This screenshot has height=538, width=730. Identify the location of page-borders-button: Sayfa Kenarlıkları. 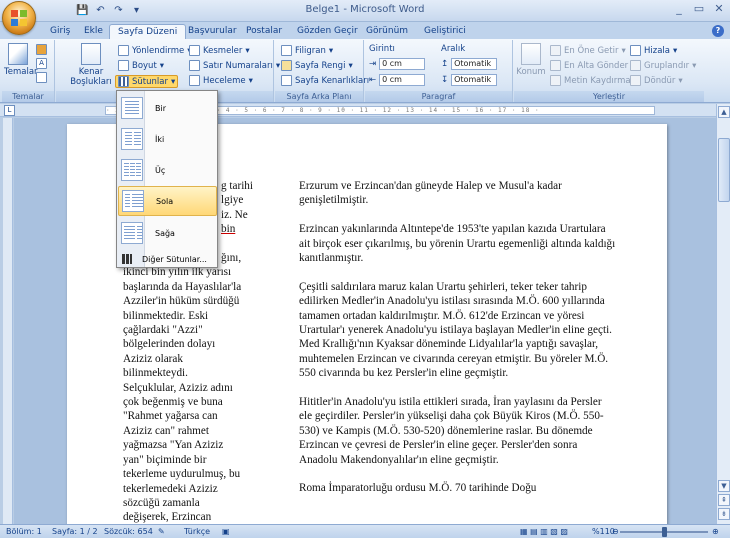
(325, 80).